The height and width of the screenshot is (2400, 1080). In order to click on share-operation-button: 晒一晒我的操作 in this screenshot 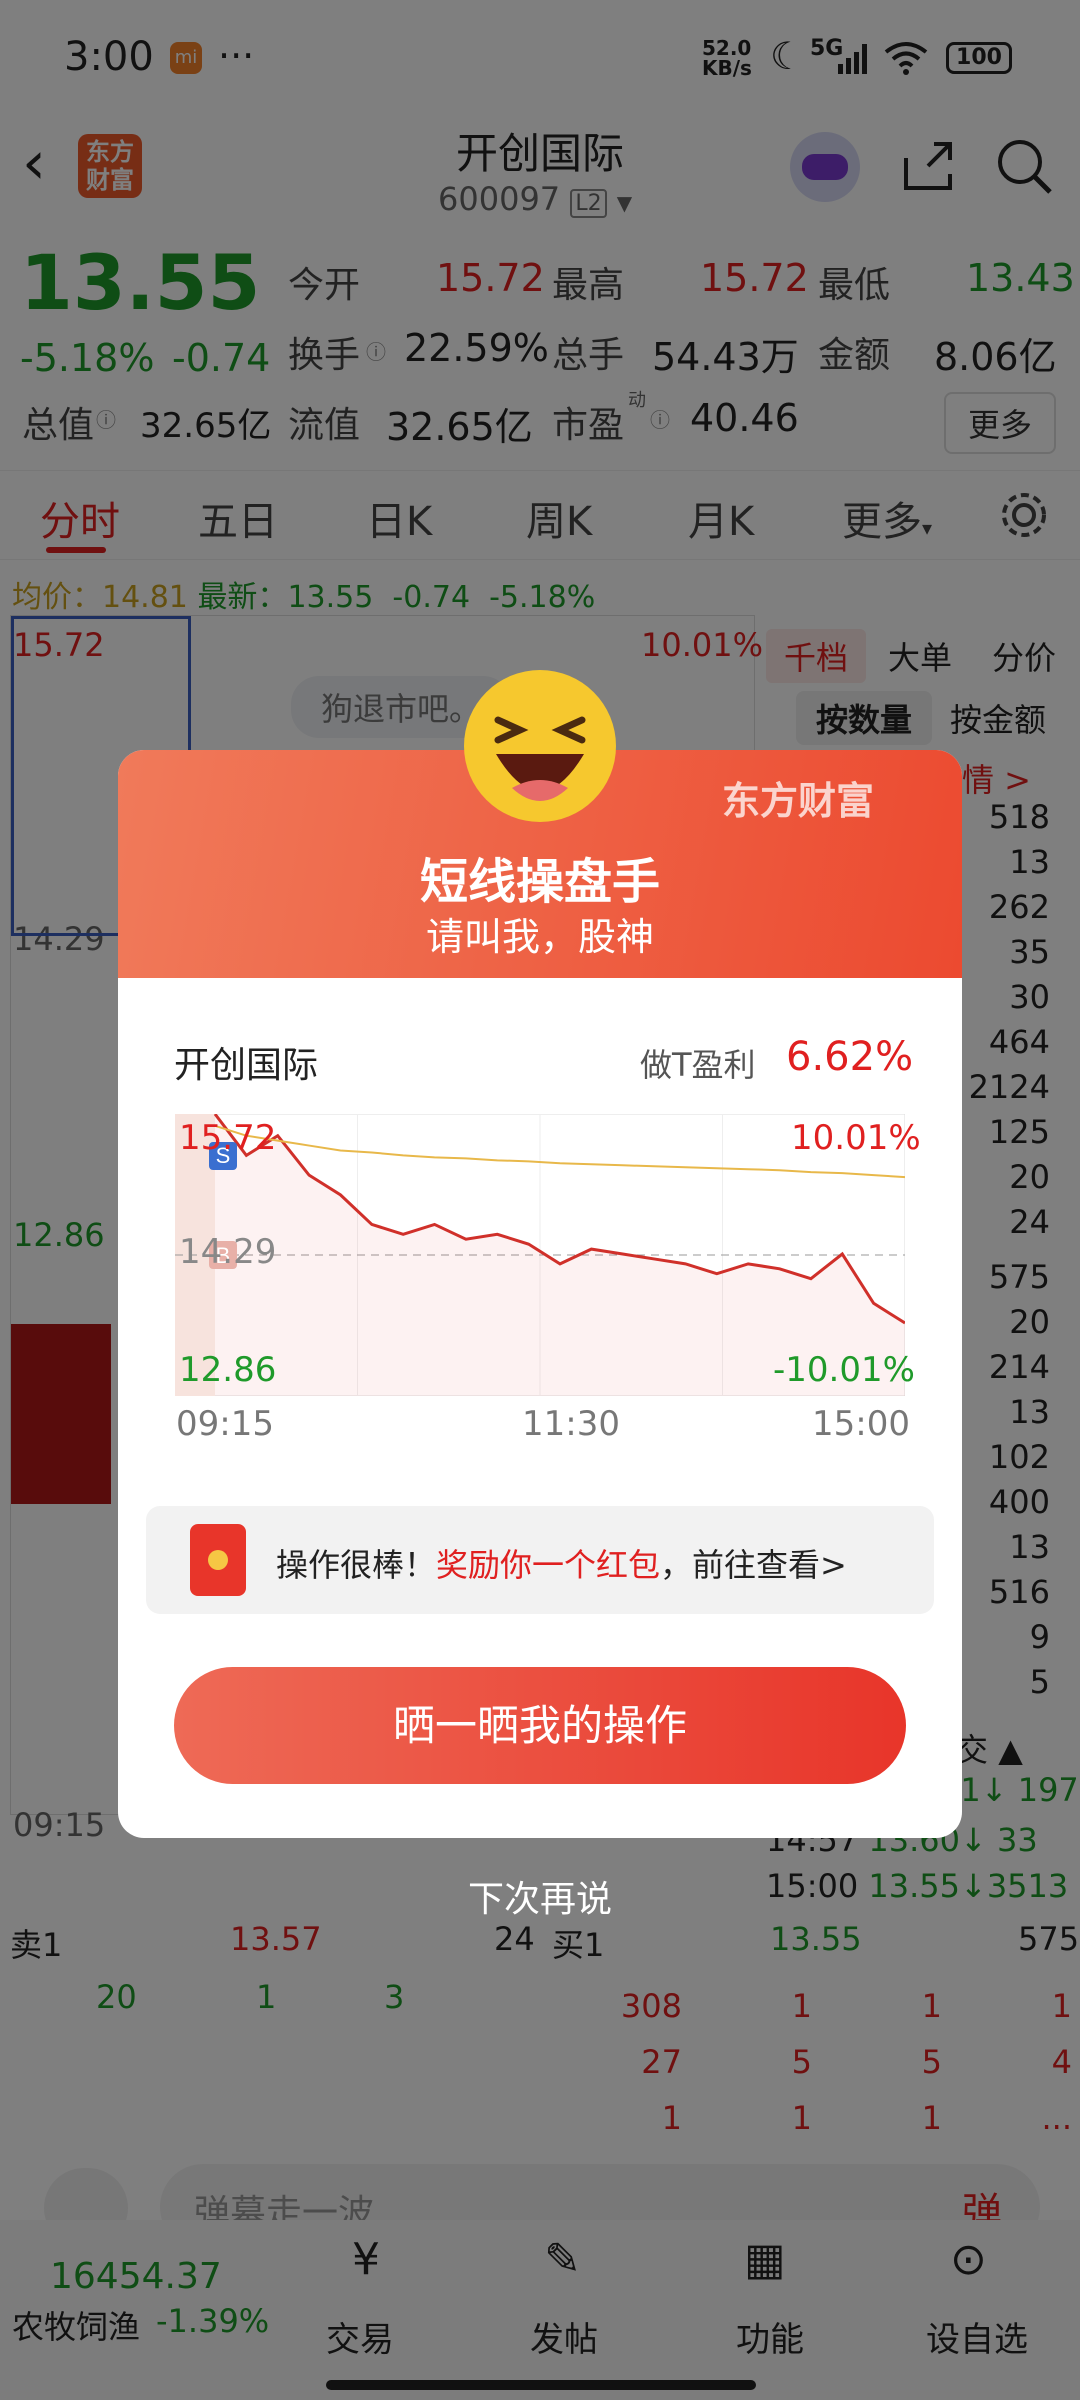, I will do `click(540, 1725)`.